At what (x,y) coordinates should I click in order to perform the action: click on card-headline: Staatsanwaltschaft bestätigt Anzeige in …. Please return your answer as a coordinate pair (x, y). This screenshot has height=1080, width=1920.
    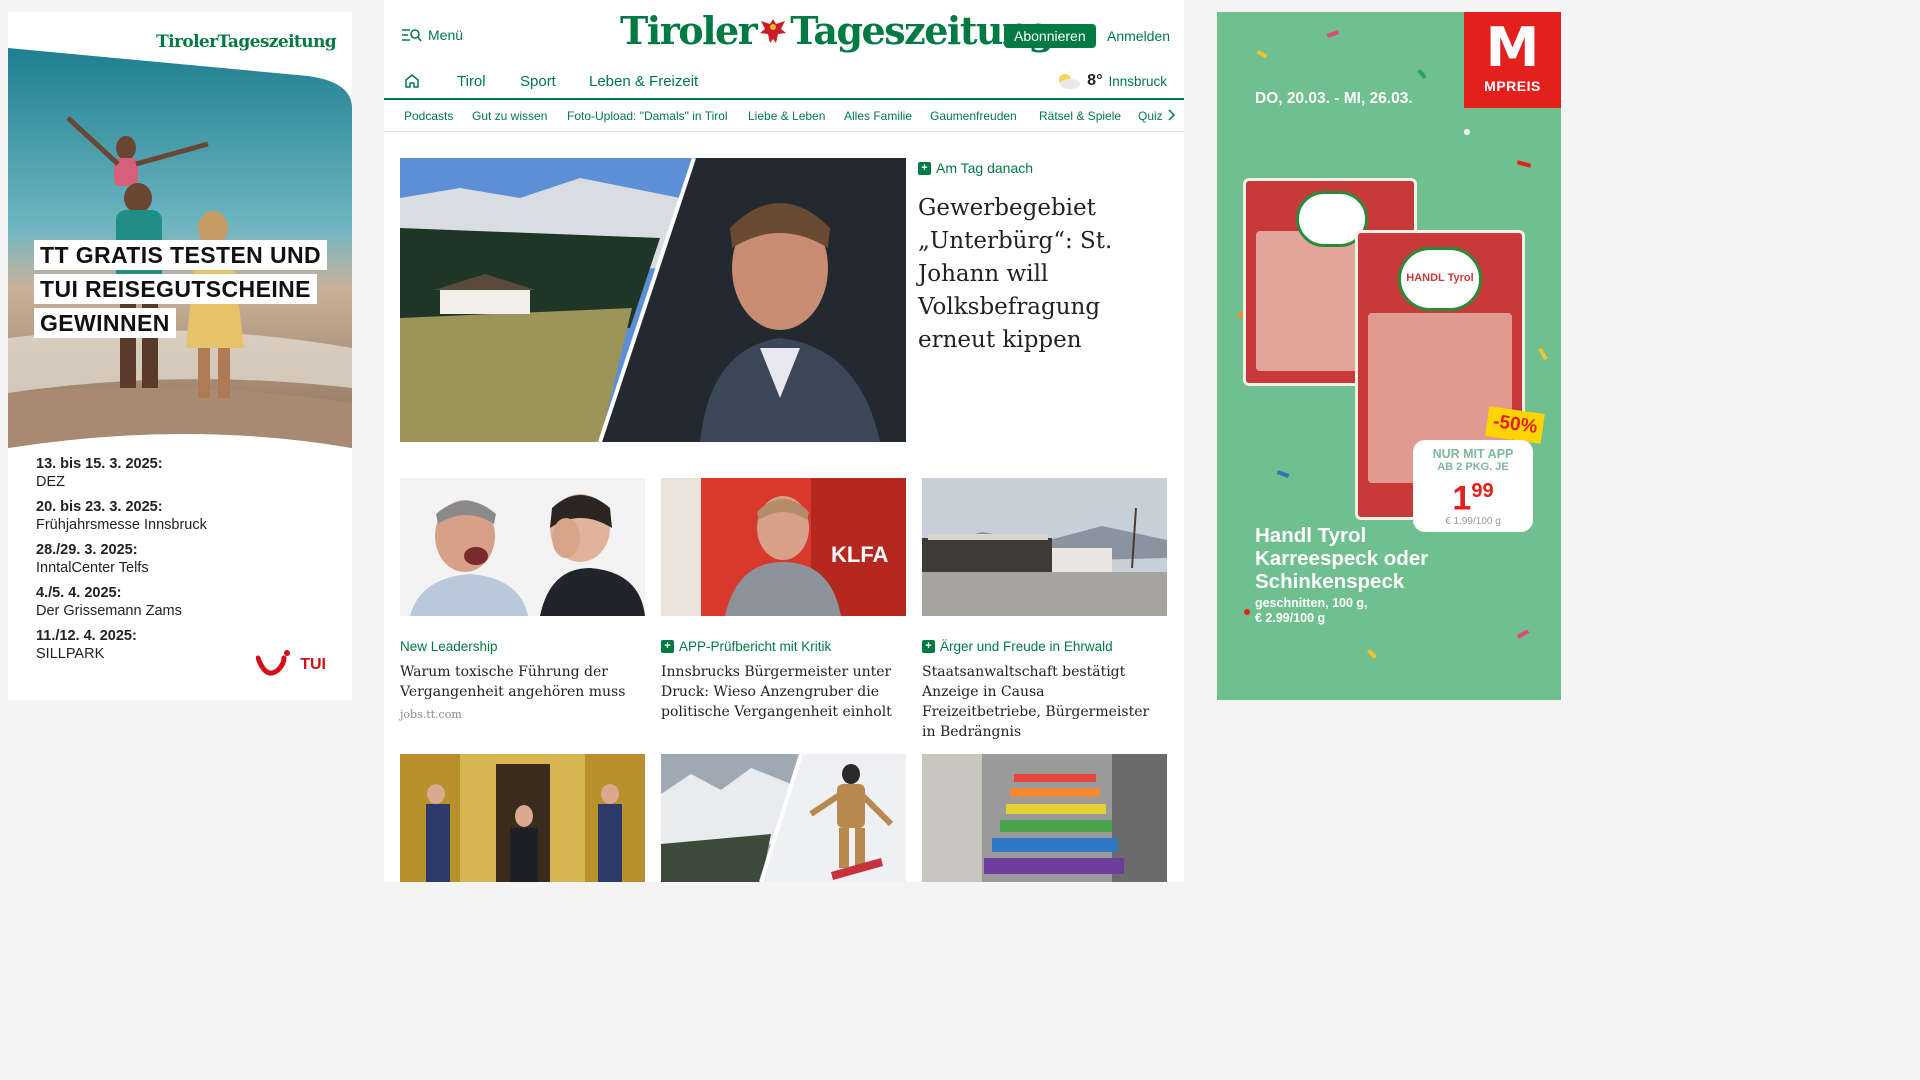
    Looking at the image, I should click on (1044, 702).